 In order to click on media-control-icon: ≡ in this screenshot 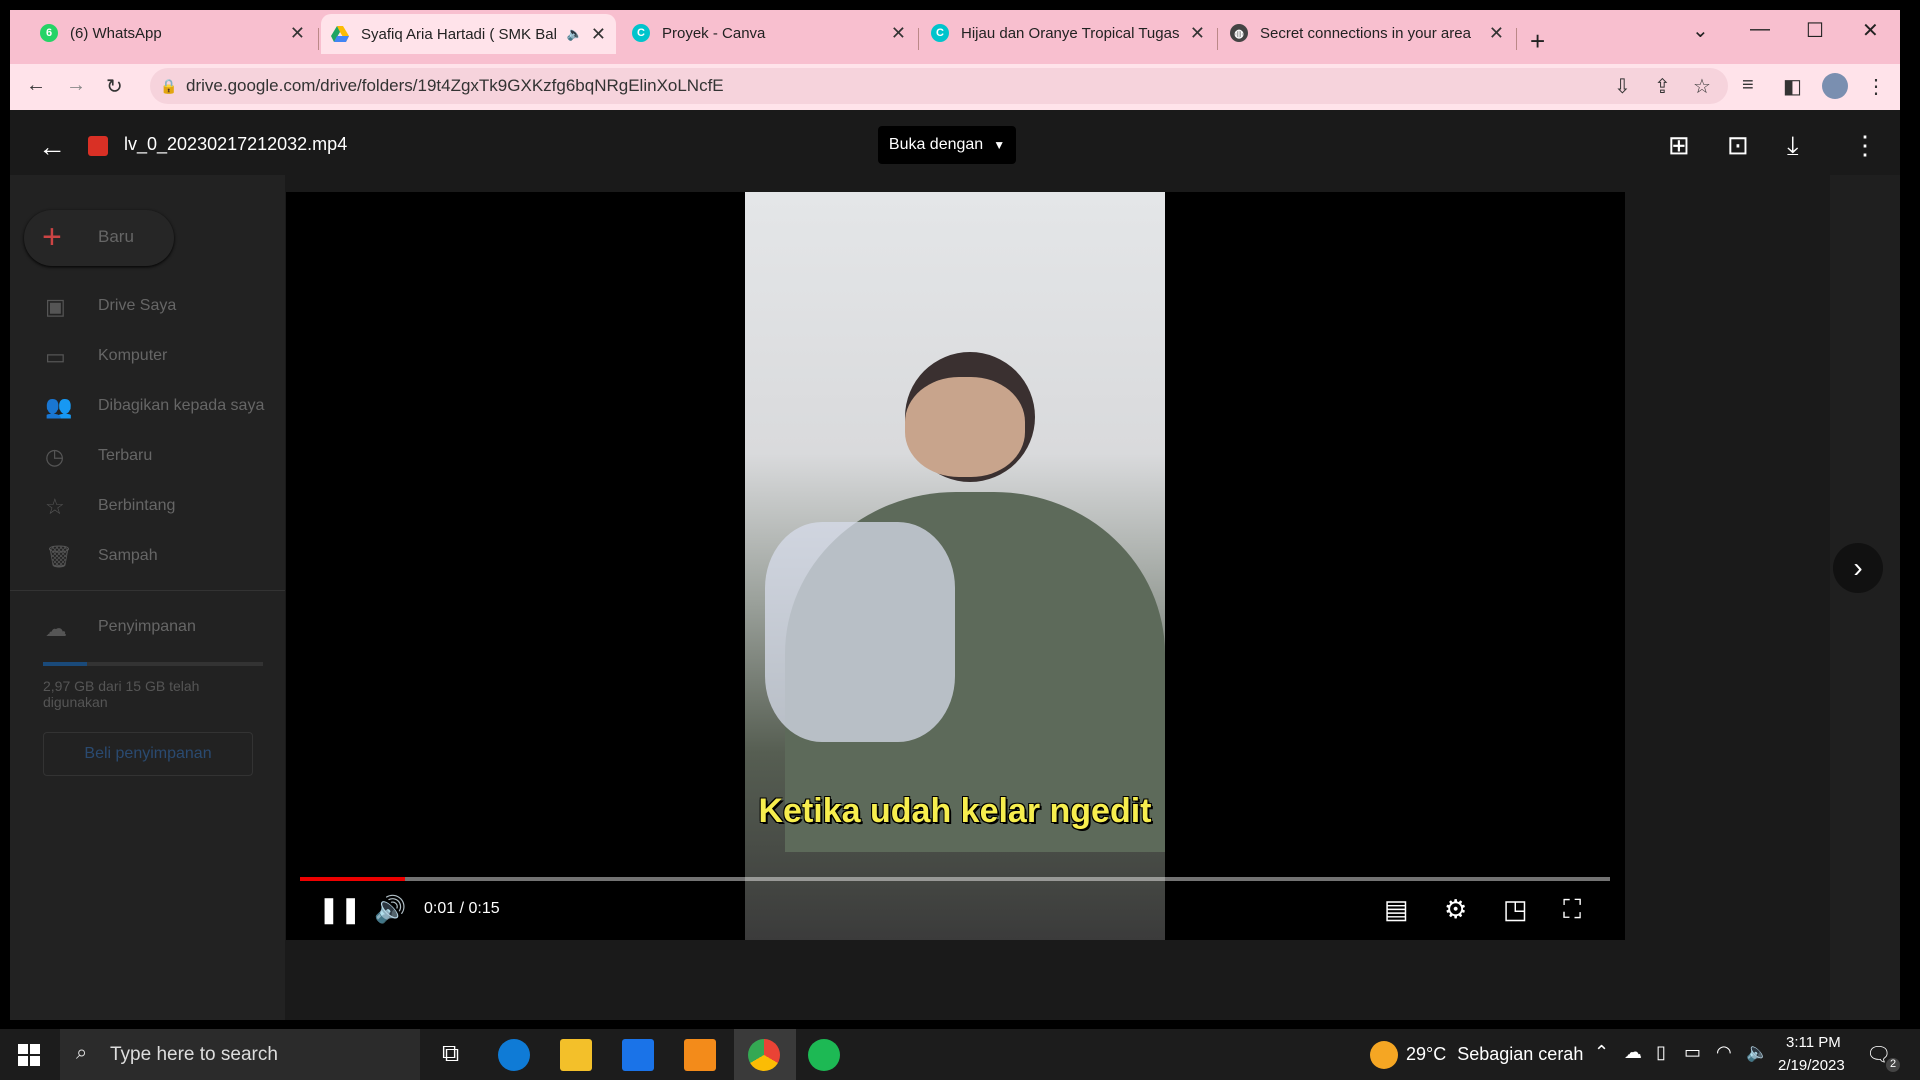, I will do `click(1748, 85)`.